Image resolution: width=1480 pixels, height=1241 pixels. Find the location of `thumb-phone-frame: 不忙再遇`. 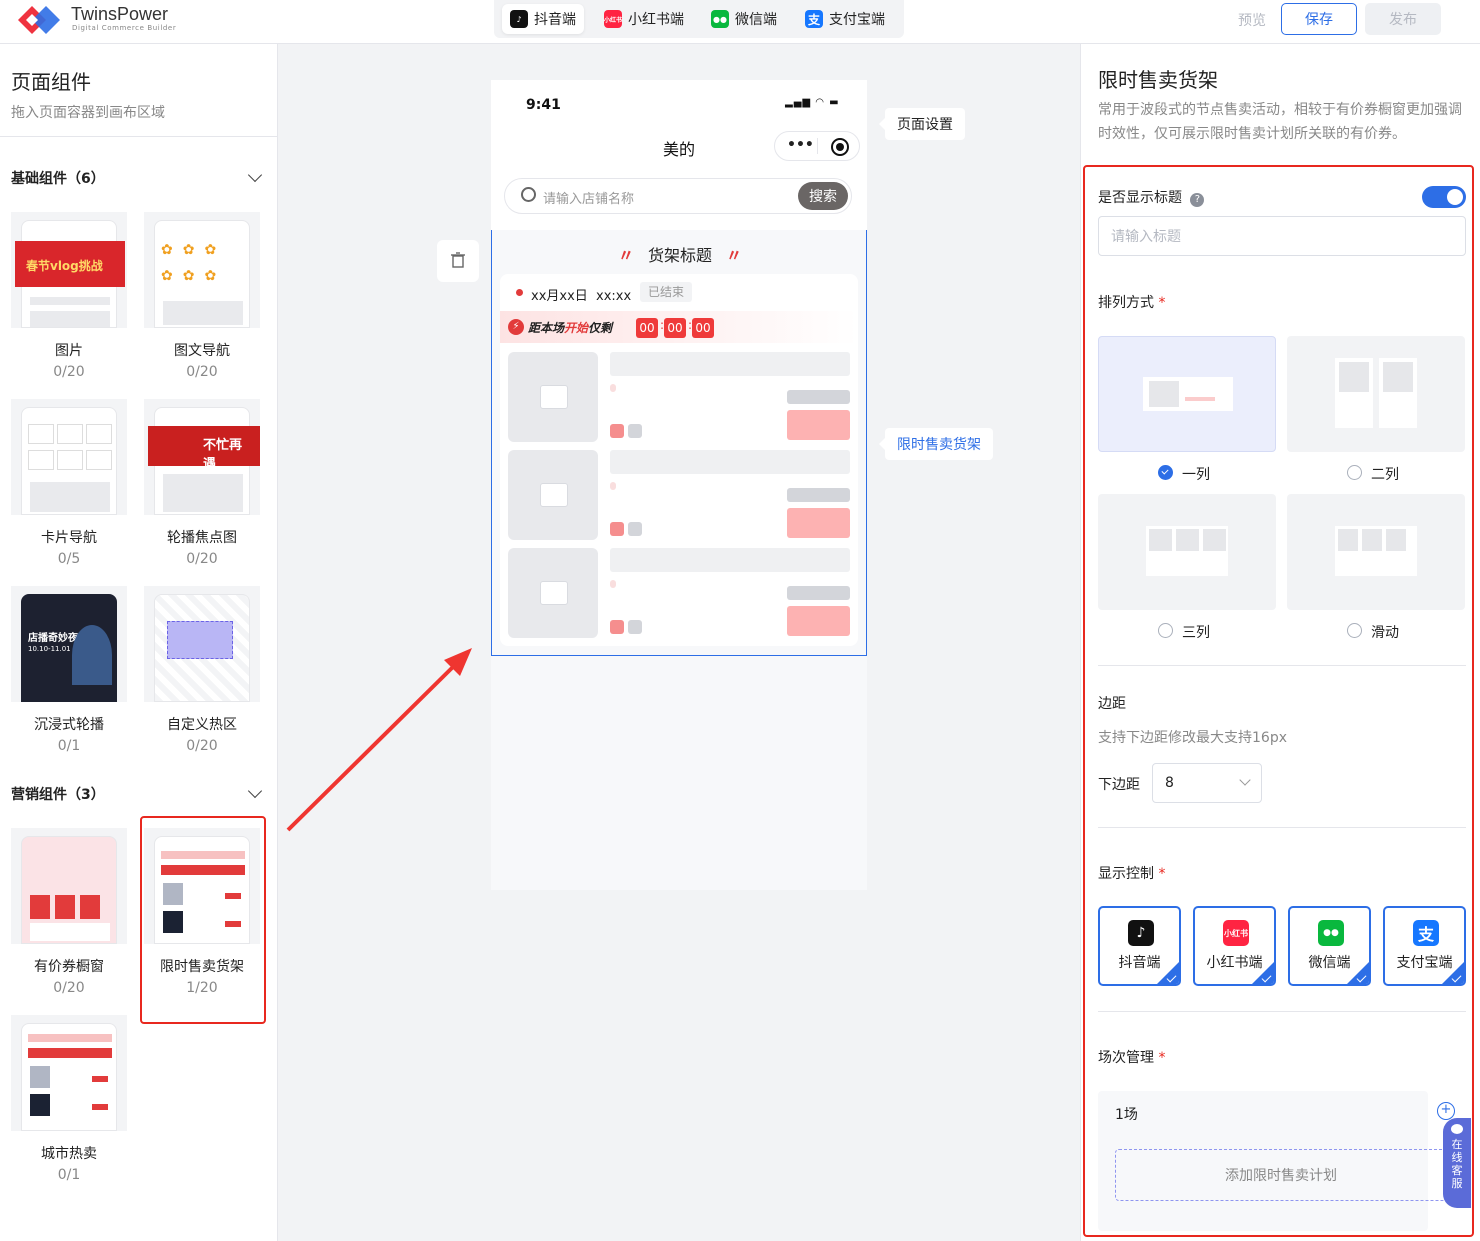

thumb-phone-frame: 不忙再遇 is located at coordinates (204, 461).